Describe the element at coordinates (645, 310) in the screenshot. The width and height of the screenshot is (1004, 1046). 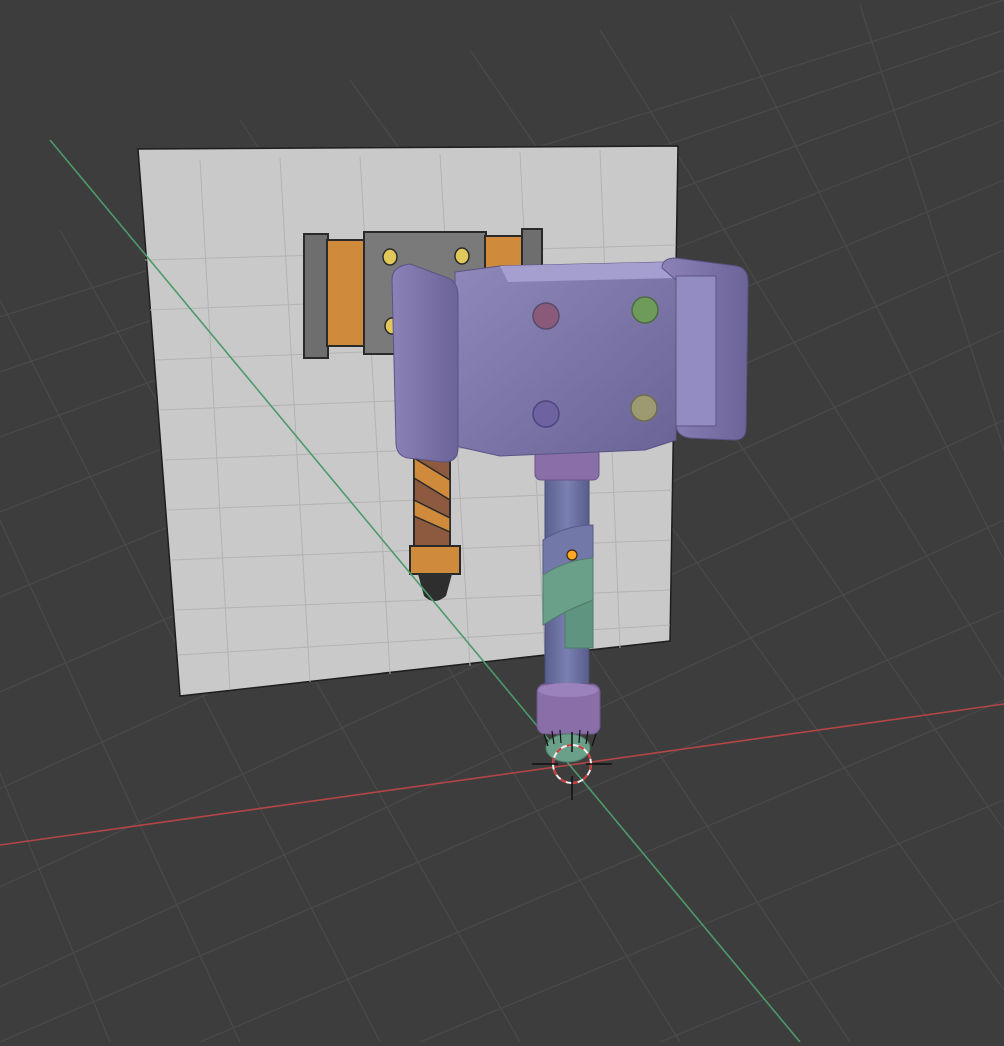
I see `rivet-top-right` at that location.